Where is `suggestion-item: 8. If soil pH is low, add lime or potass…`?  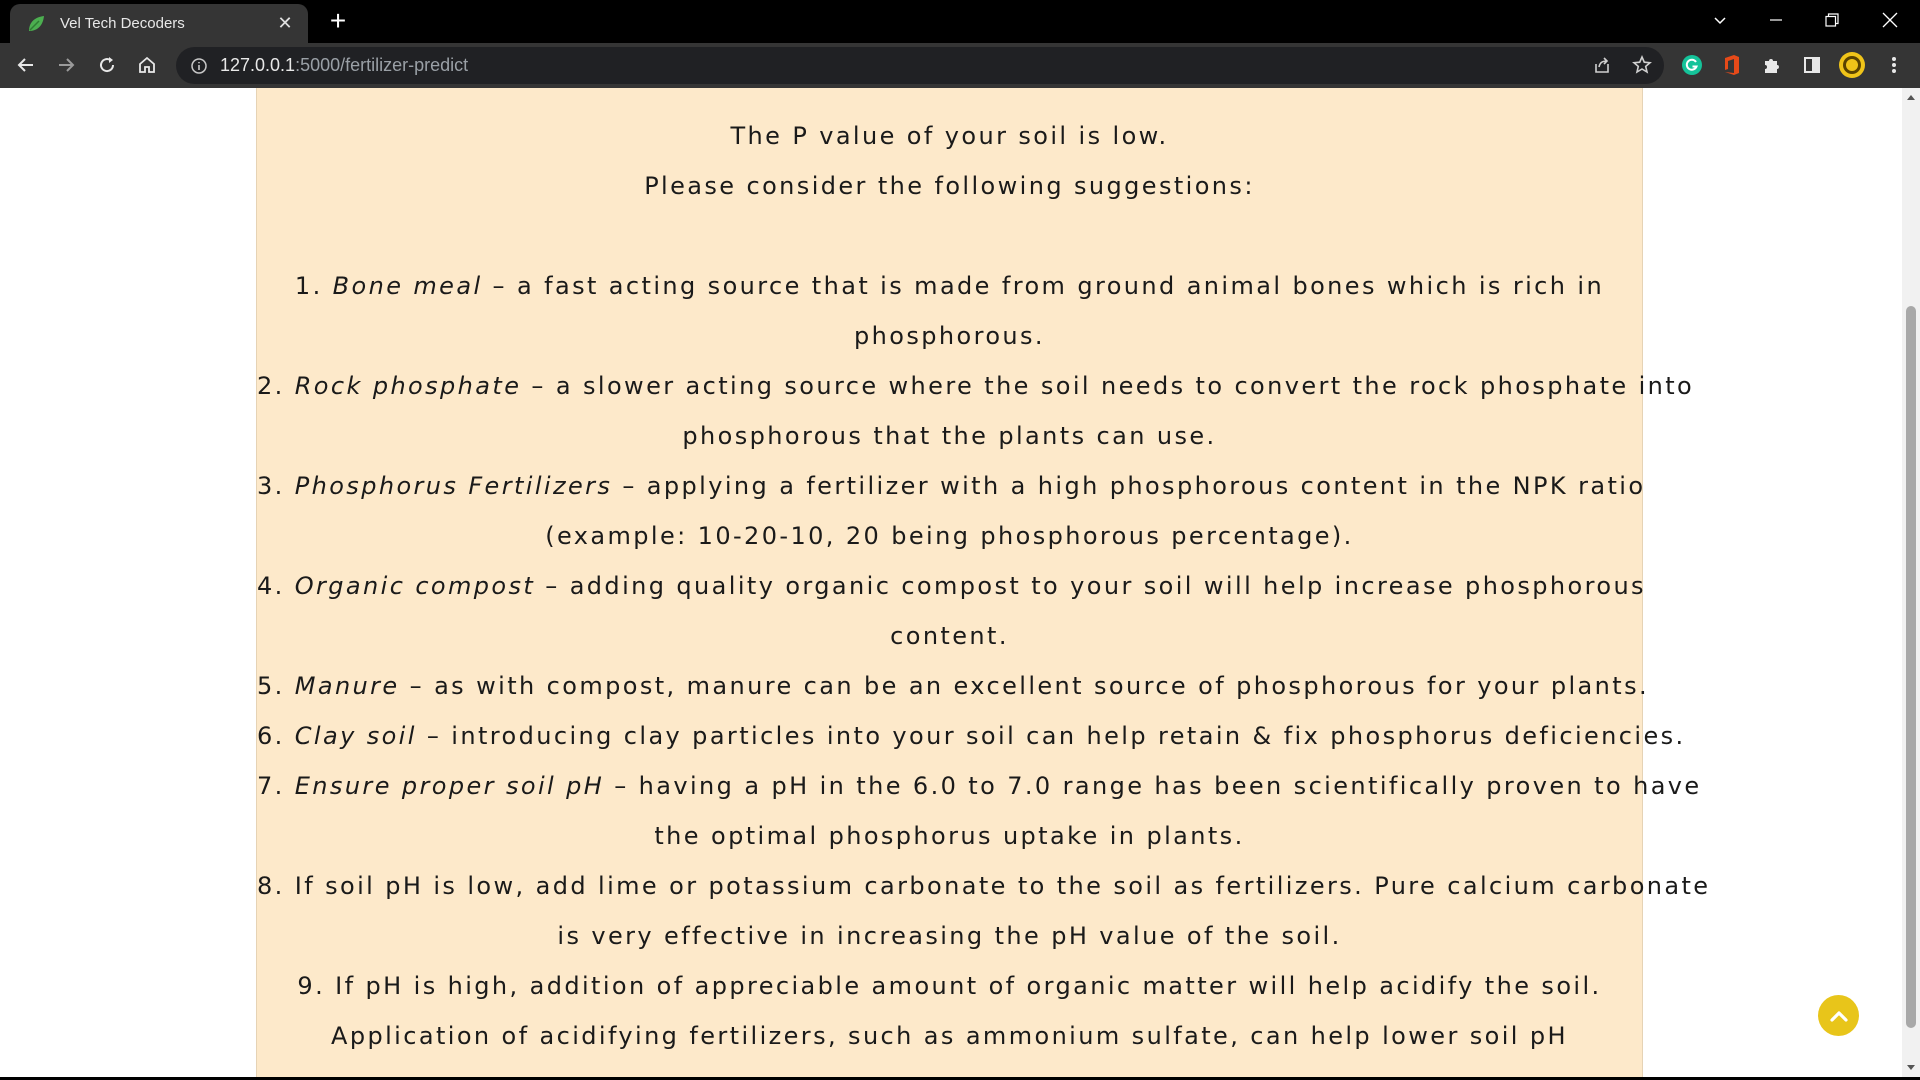 suggestion-item: 8. If soil pH is low, add lime or potass… is located at coordinates (984, 886).